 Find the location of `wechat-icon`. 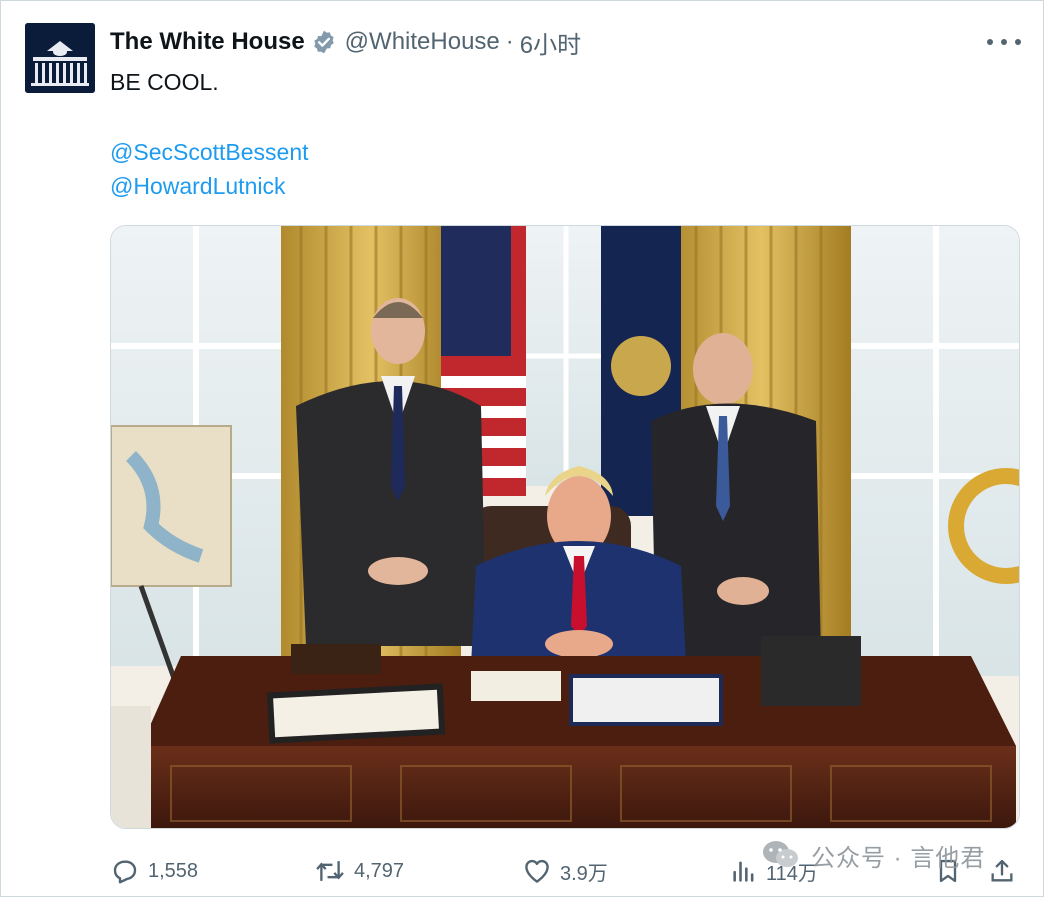

wechat-icon is located at coordinates (780, 854).